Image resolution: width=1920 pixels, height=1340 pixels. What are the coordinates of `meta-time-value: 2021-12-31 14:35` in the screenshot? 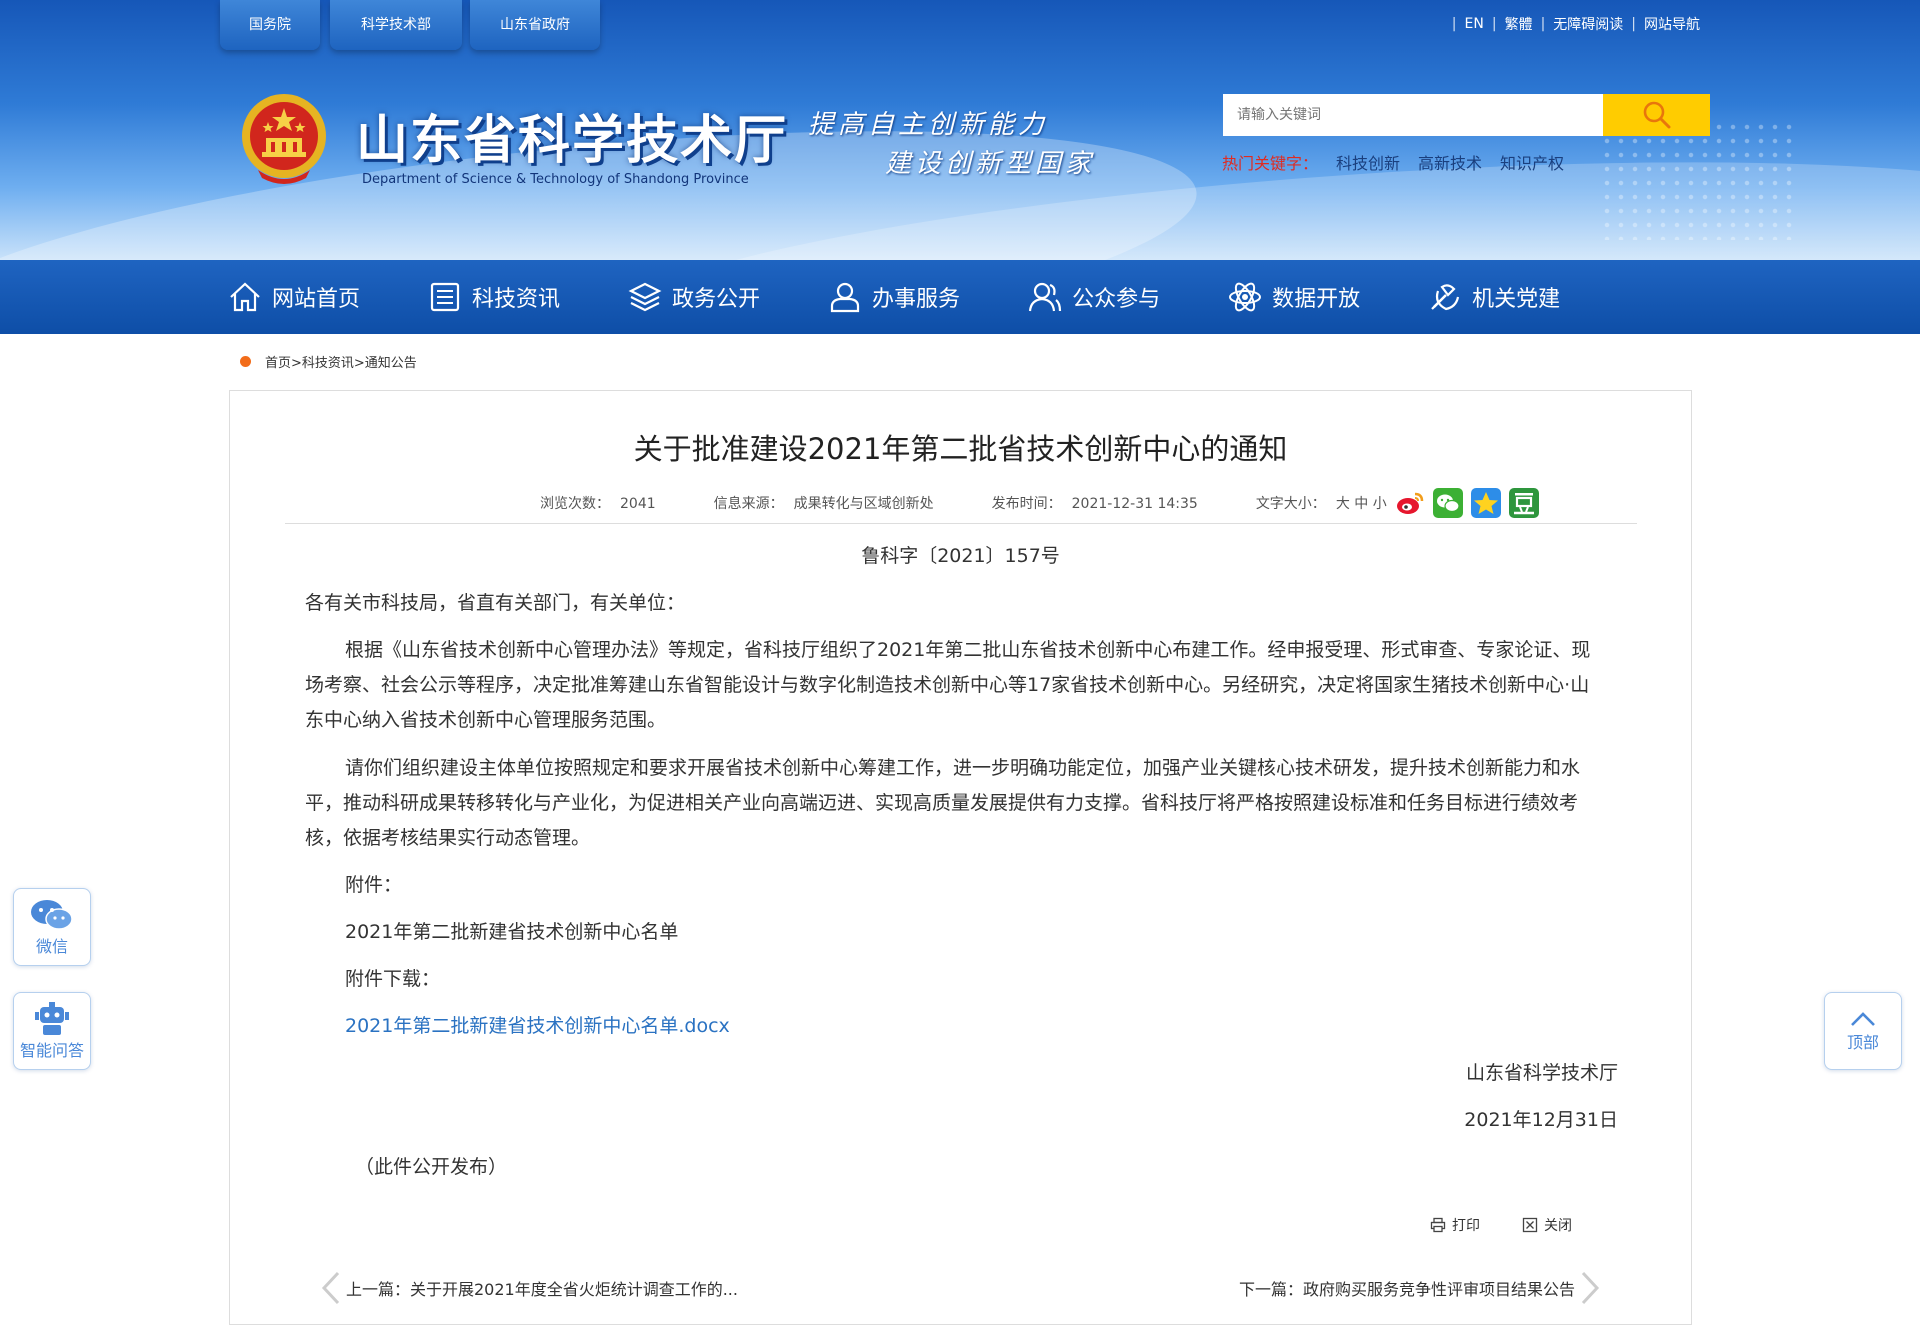 It's located at (1134, 504).